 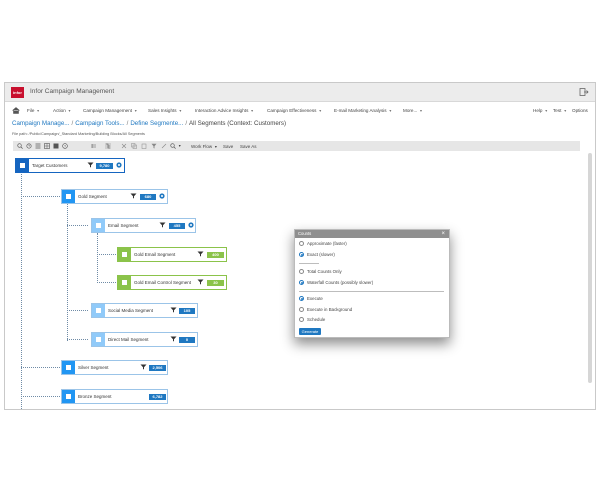 What do you see at coordinates (65, 146) in the screenshot?
I see `help-icon: ?` at bounding box center [65, 146].